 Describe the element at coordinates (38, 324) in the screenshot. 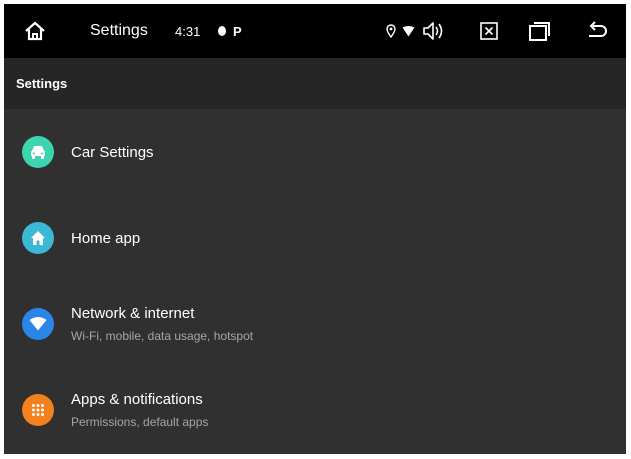

I see `wifi-icon` at that location.